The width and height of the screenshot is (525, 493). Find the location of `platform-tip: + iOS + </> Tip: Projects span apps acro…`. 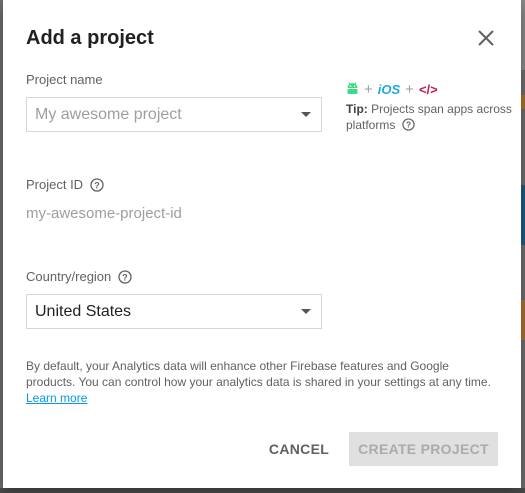

platform-tip: + iOS + </> Tip: Projects span apps acro… is located at coordinates (431, 106).